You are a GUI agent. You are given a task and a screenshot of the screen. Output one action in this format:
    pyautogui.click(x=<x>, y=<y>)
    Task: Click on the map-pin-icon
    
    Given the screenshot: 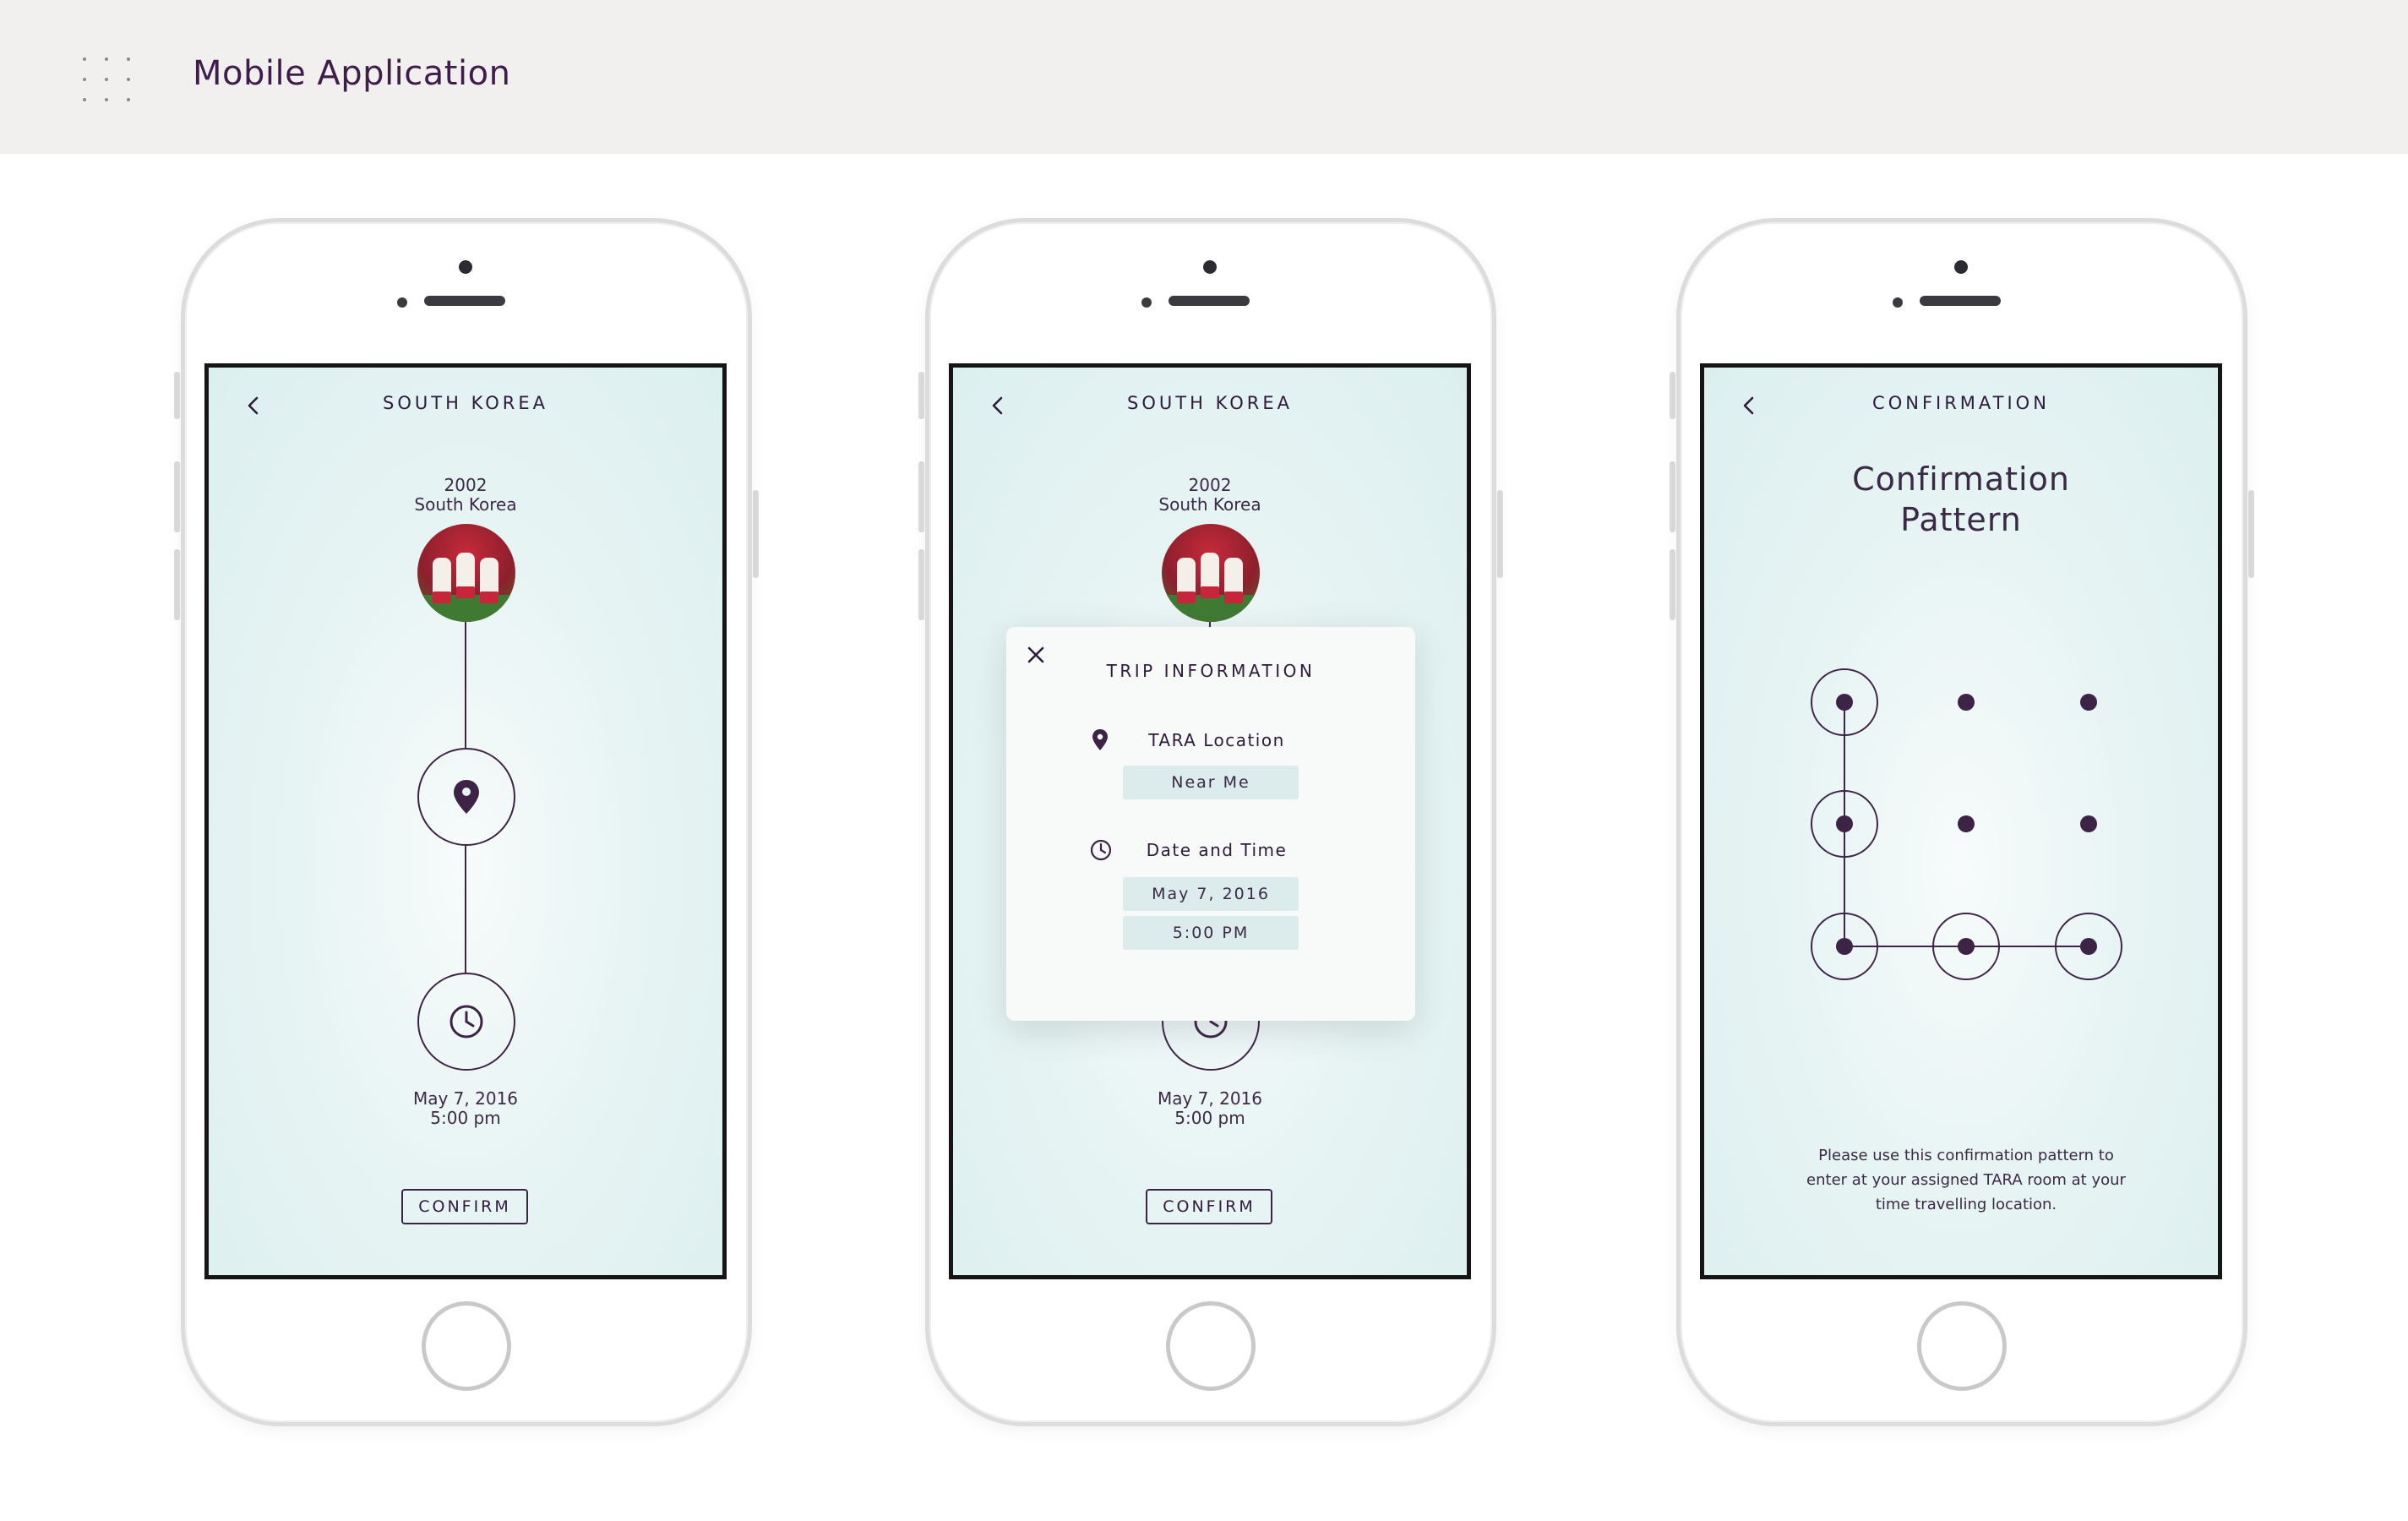 What is the action you would take?
    pyautogui.click(x=466, y=797)
    